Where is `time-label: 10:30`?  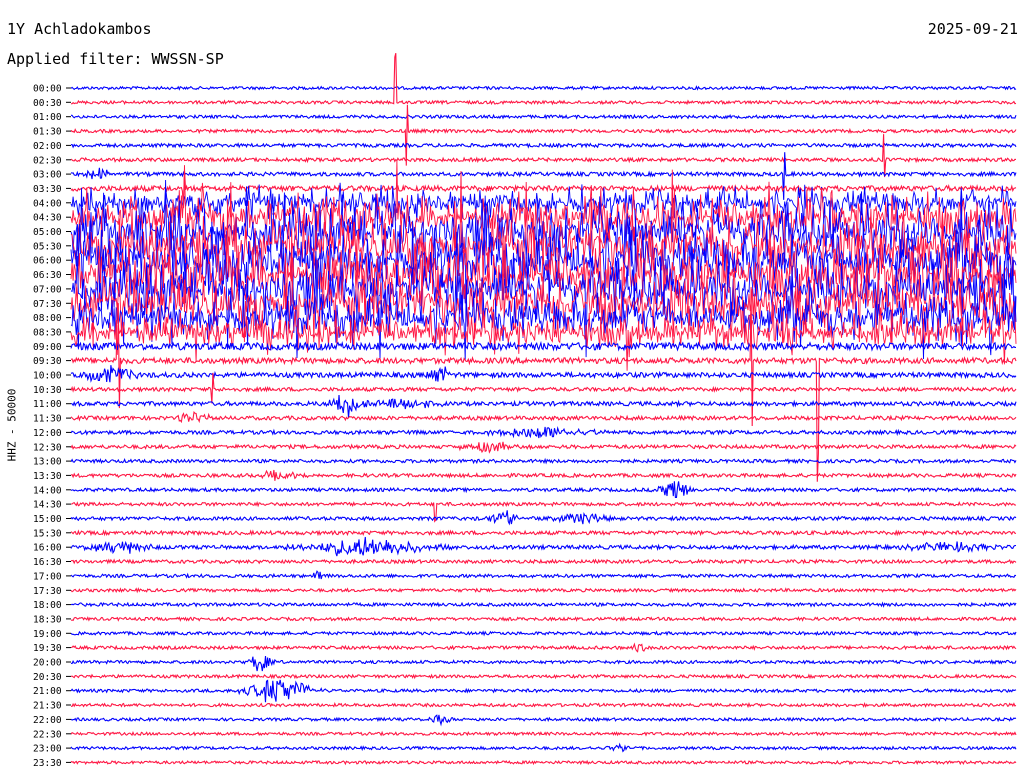 time-label: 10:30 is located at coordinates (47, 390).